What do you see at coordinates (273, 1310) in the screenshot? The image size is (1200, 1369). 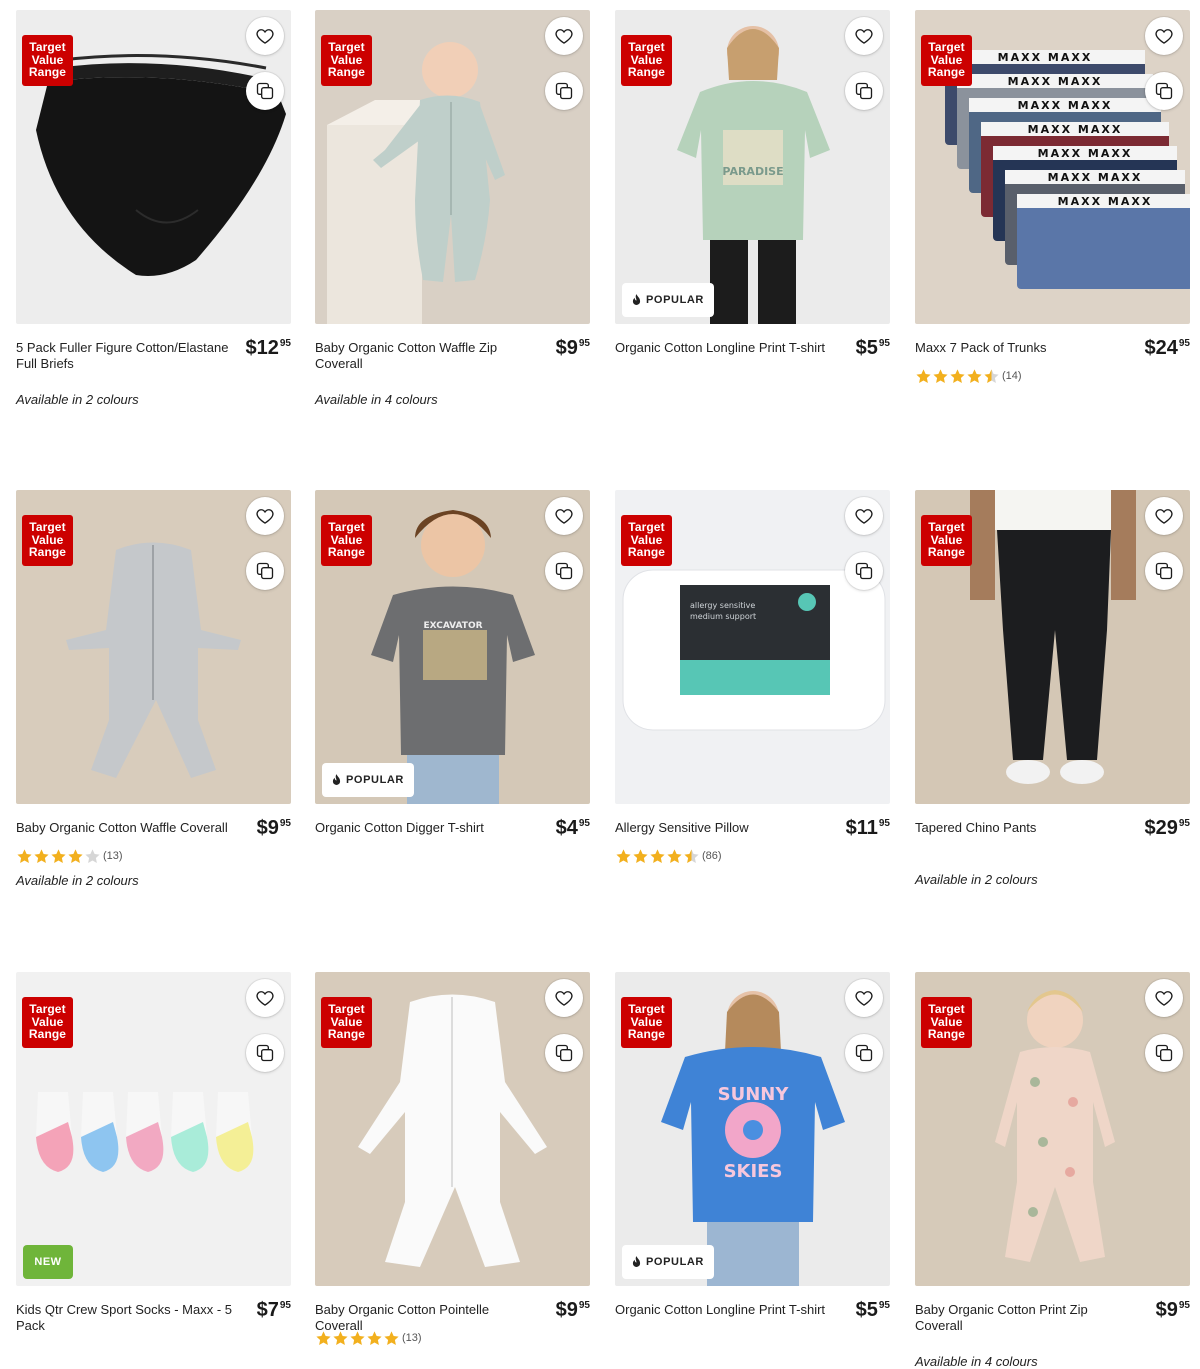 I see `product-price: $795` at bounding box center [273, 1310].